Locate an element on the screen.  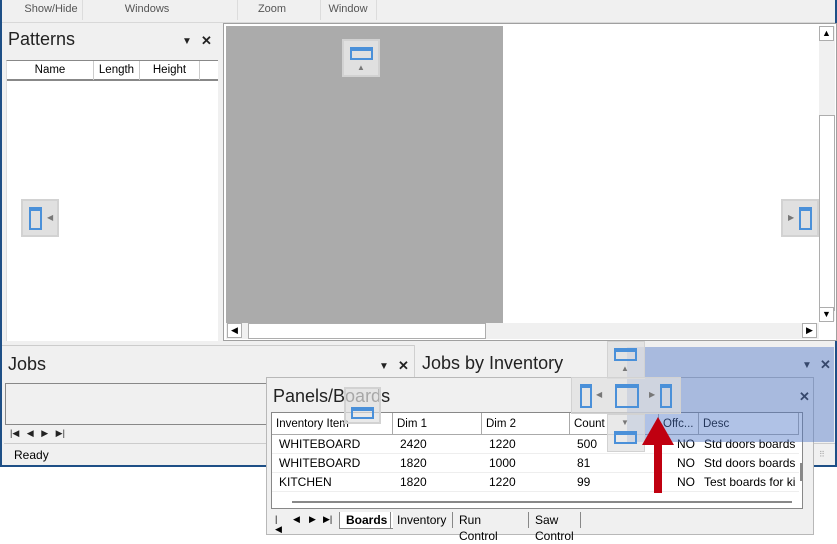
tab-nav-next: ▶ is located at coordinates (312, 519).